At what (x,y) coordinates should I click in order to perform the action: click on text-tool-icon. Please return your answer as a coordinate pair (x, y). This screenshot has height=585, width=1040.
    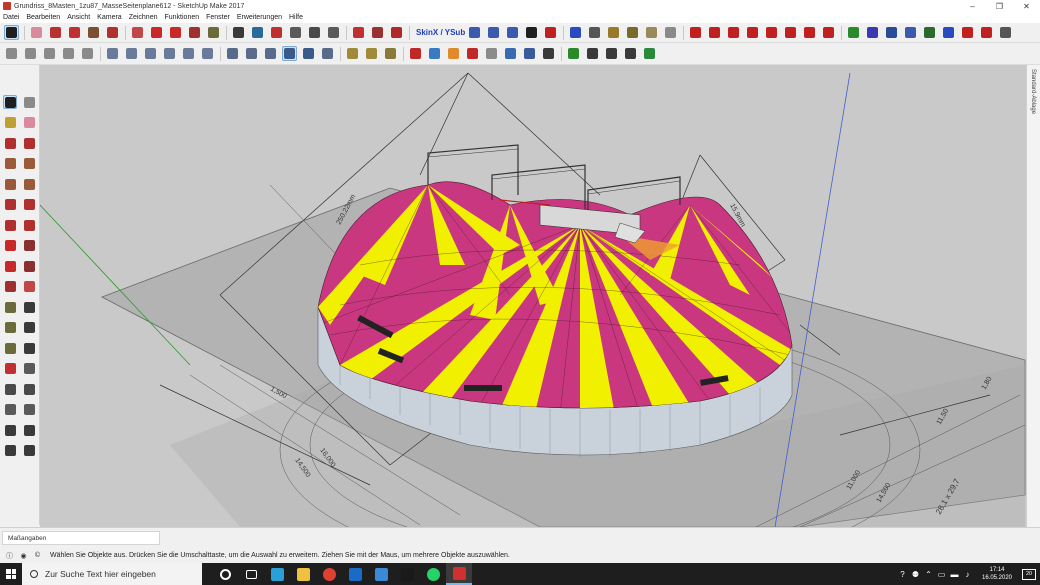
    Looking at the image, I should click on (29, 328).